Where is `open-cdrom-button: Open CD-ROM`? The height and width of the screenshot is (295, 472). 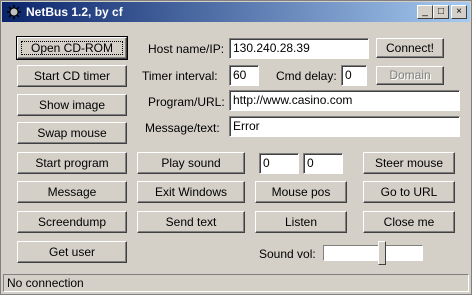 open-cdrom-button: Open CD-ROM is located at coordinates (72, 48).